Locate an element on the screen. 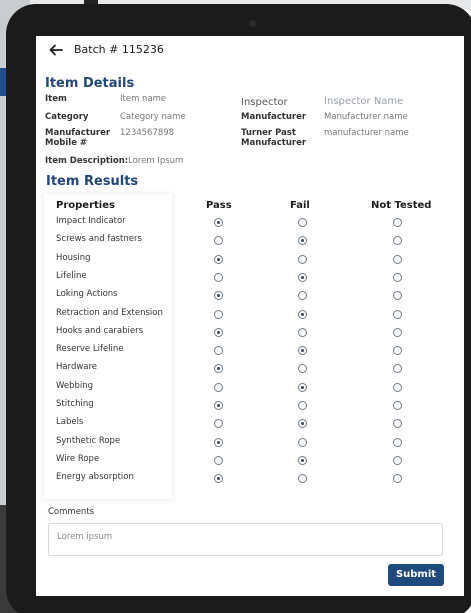 Image resolution: width=471 pixels, height=613 pixels. column-header-properties: Properties is located at coordinates (85, 205).